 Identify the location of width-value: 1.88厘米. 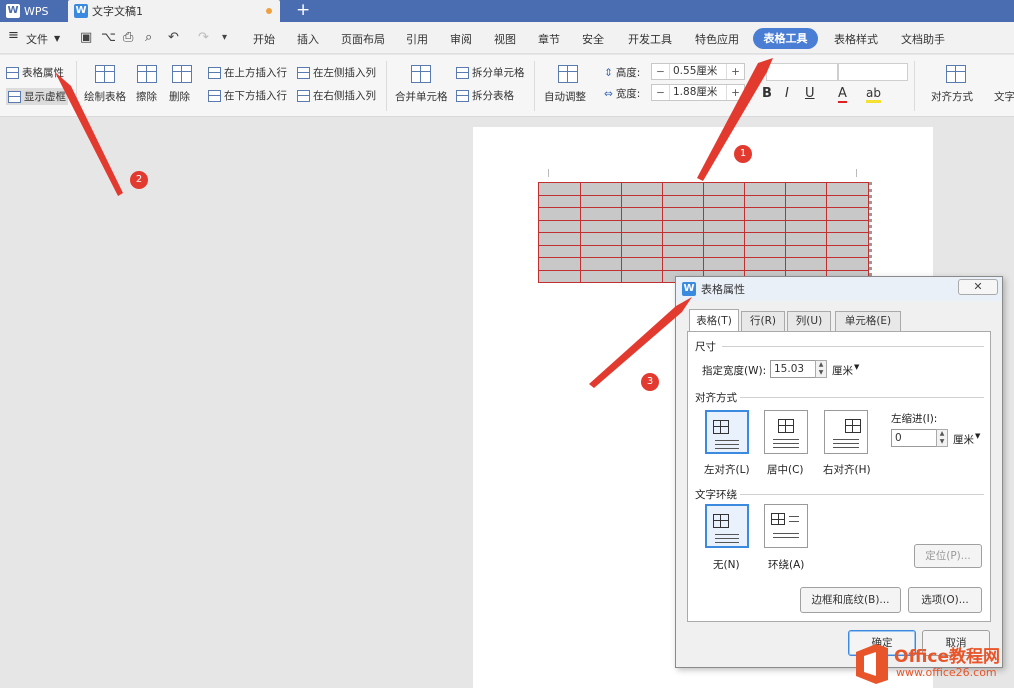
(698, 92).